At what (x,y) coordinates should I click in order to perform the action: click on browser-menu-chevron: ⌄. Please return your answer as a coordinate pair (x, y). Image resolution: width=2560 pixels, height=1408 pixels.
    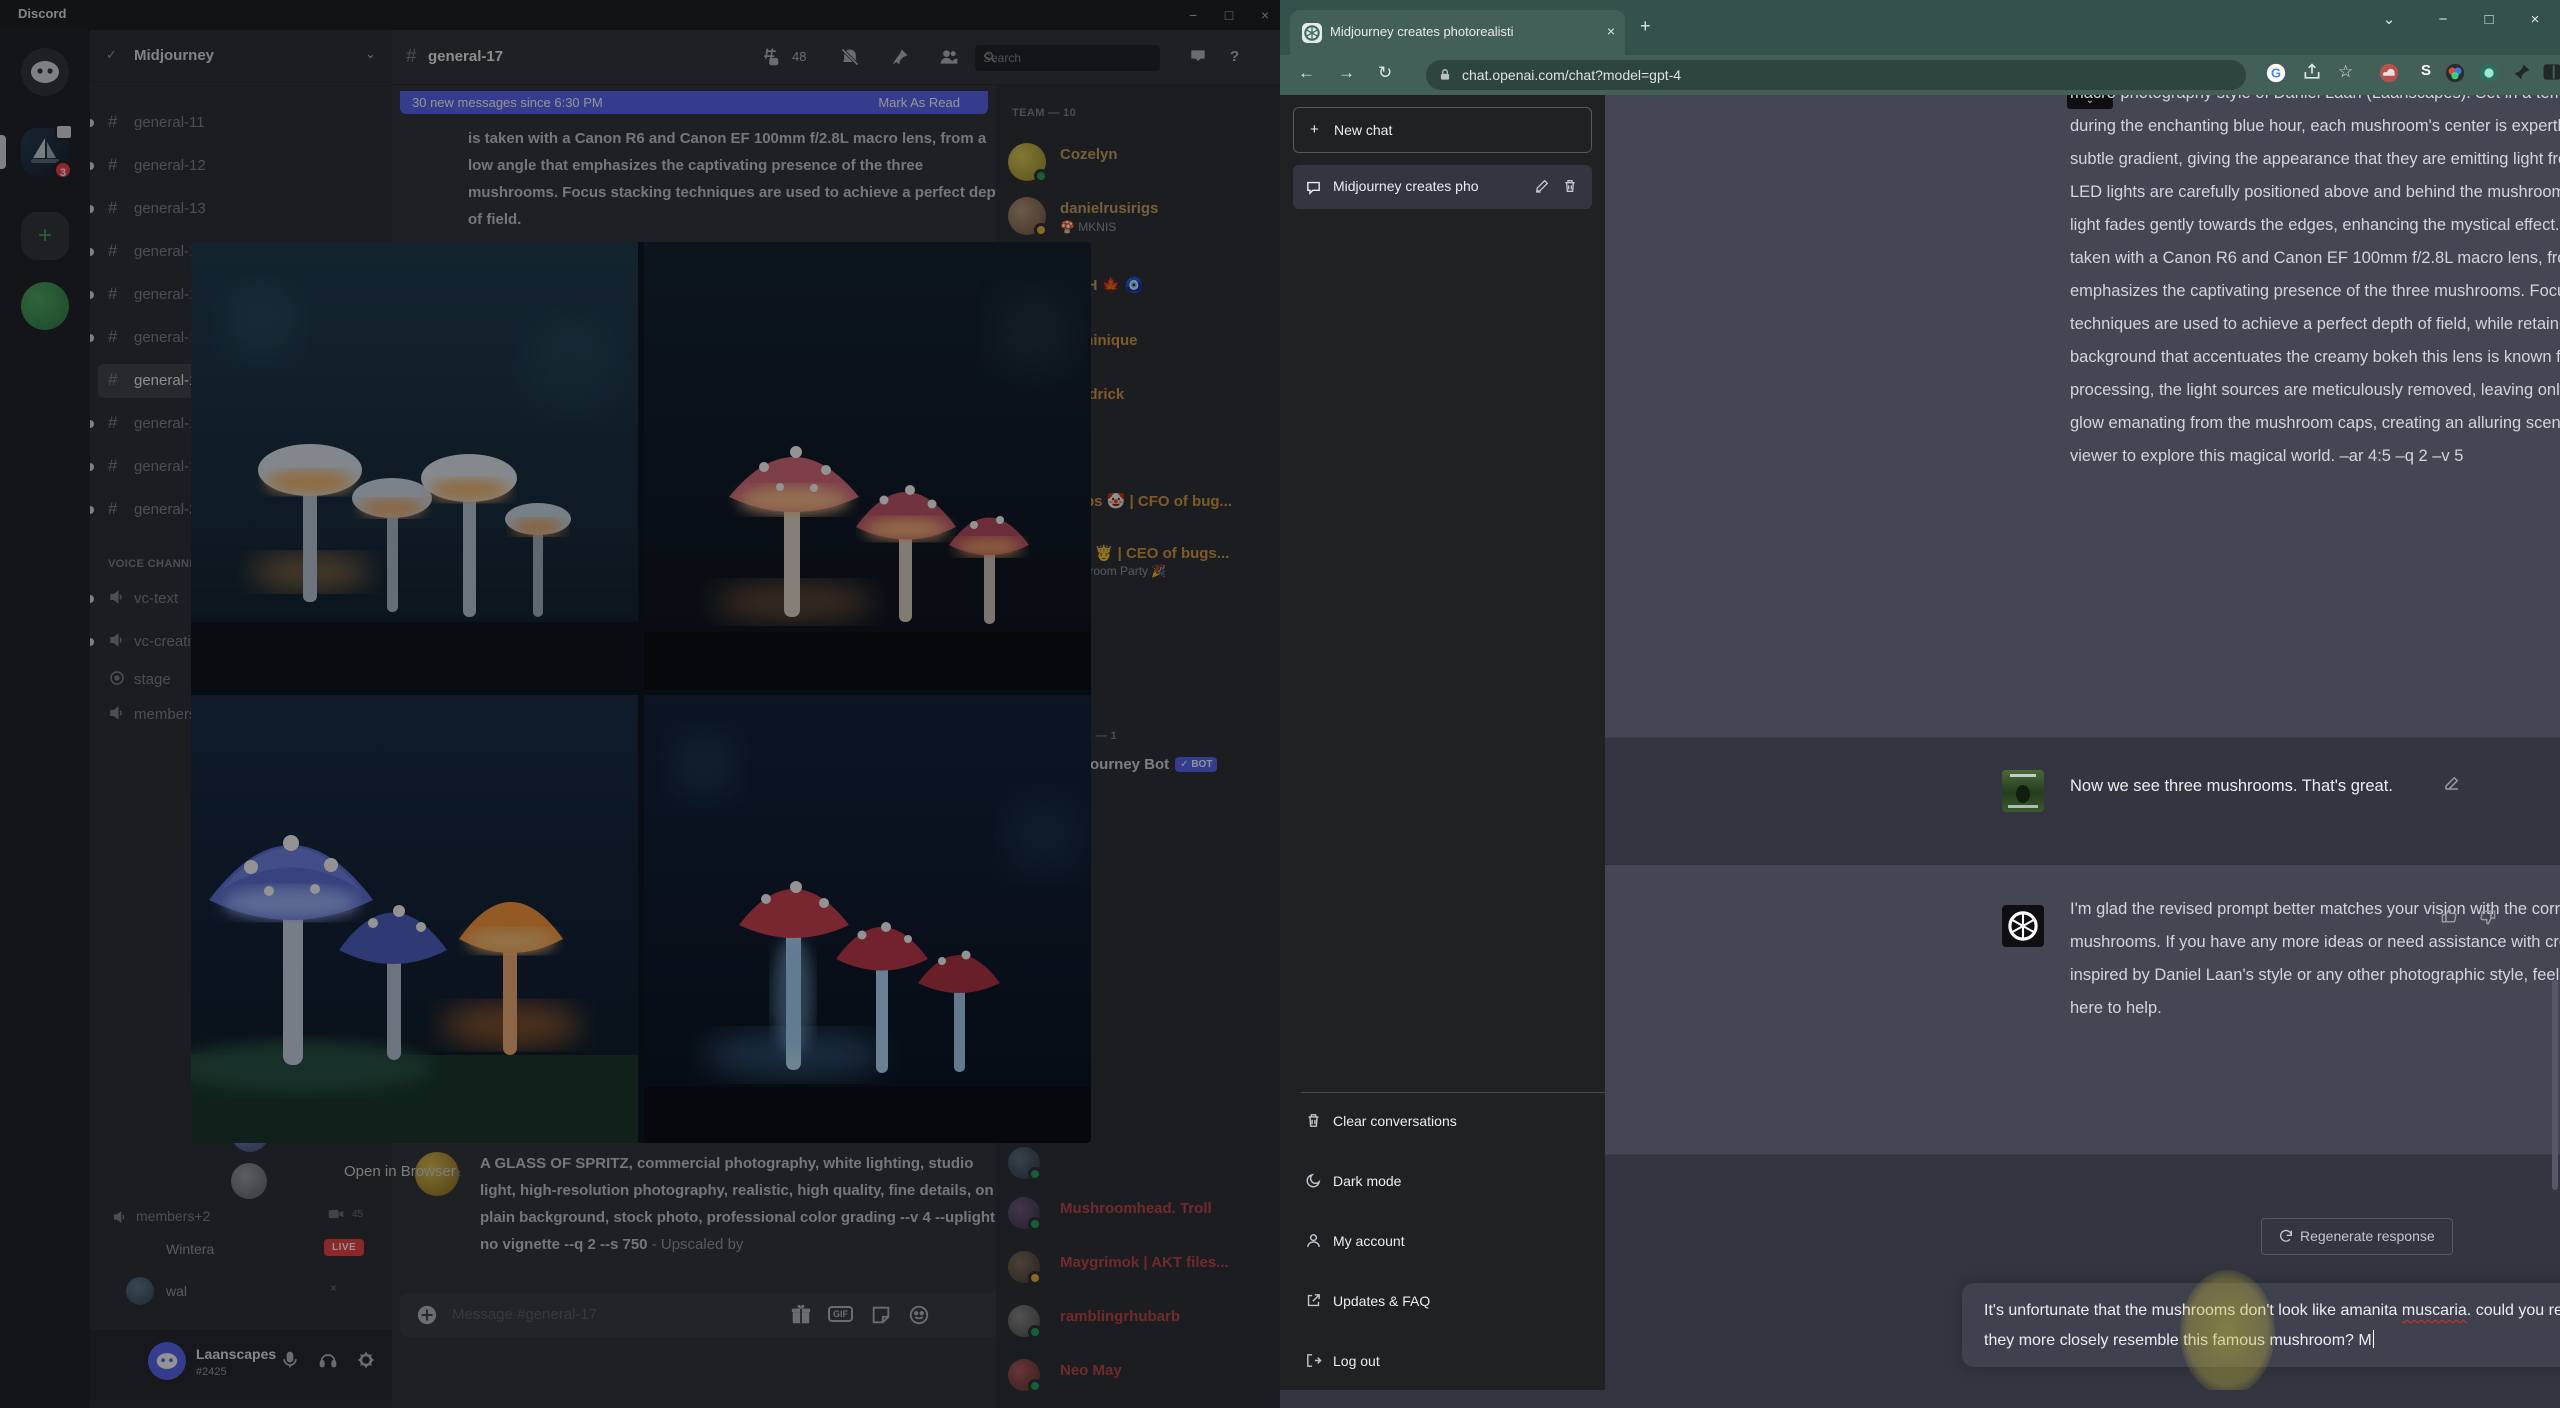
    Looking at the image, I should click on (2389, 20).